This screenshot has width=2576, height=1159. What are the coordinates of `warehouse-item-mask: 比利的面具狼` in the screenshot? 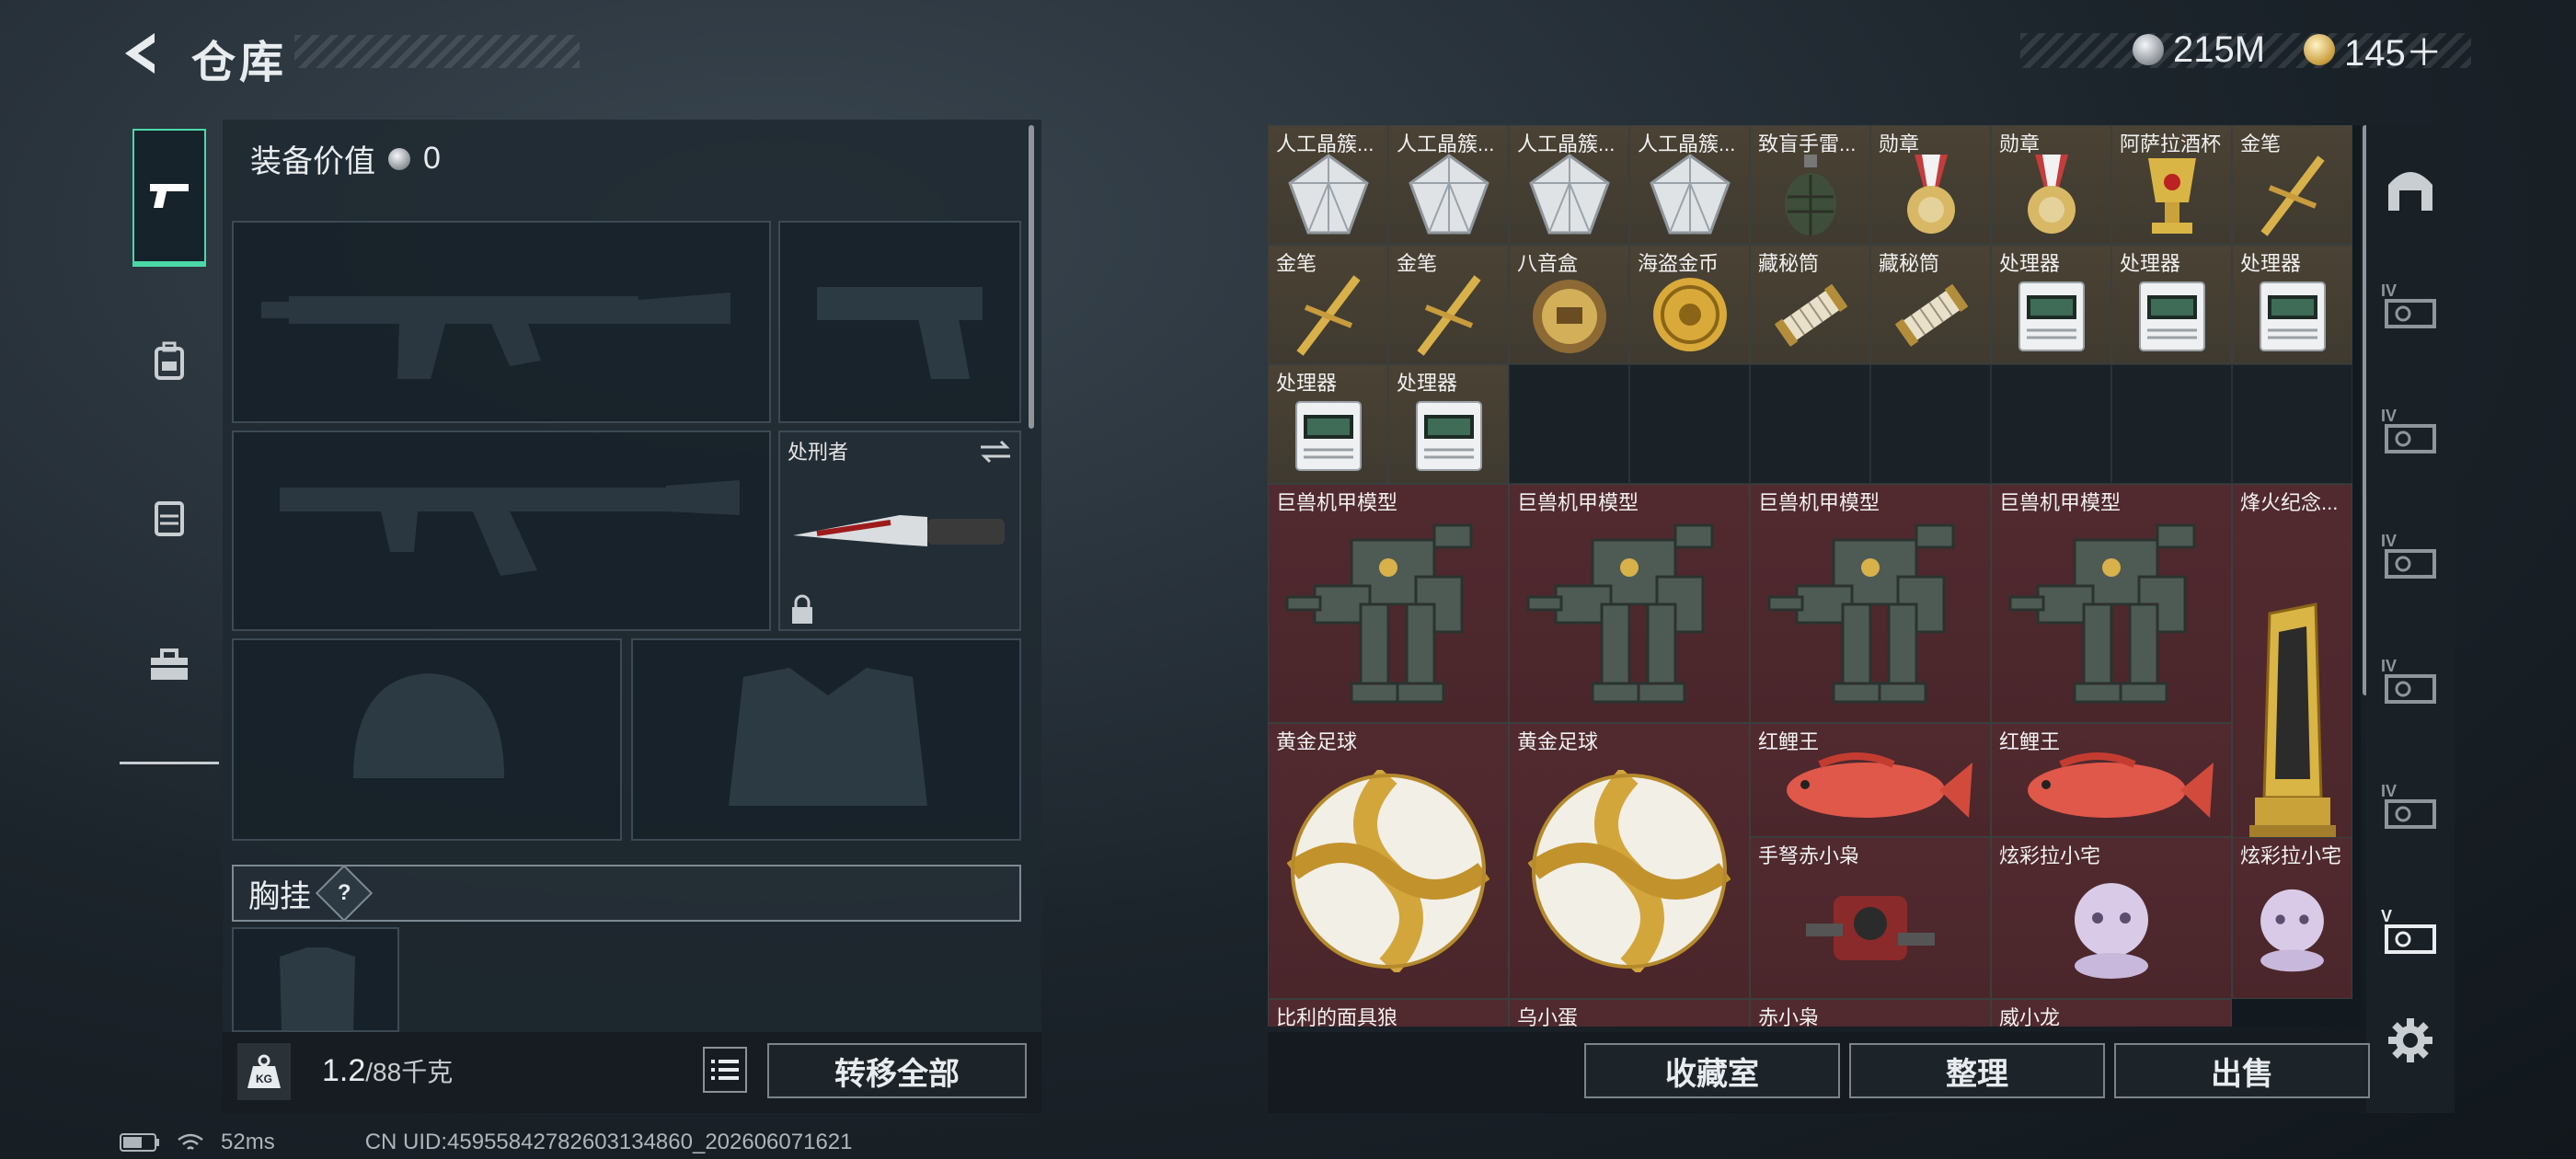 It's located at (1388, 1013).